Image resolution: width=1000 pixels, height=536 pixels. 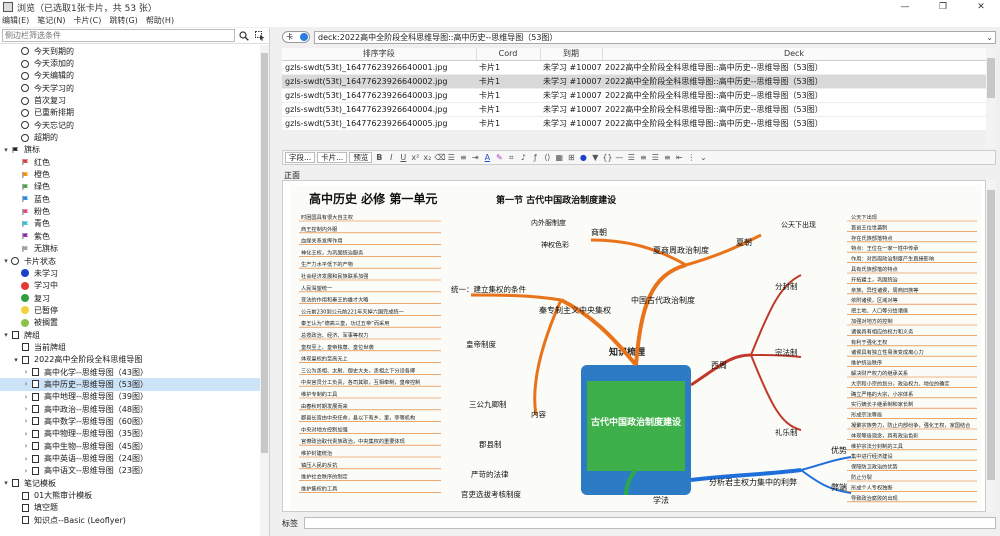 What do you see at coordinates (130, 446) in the screenshot?
I see `sidebar-item: › 高中生物--思维导图（45图）` at bounding box center [130, 446].